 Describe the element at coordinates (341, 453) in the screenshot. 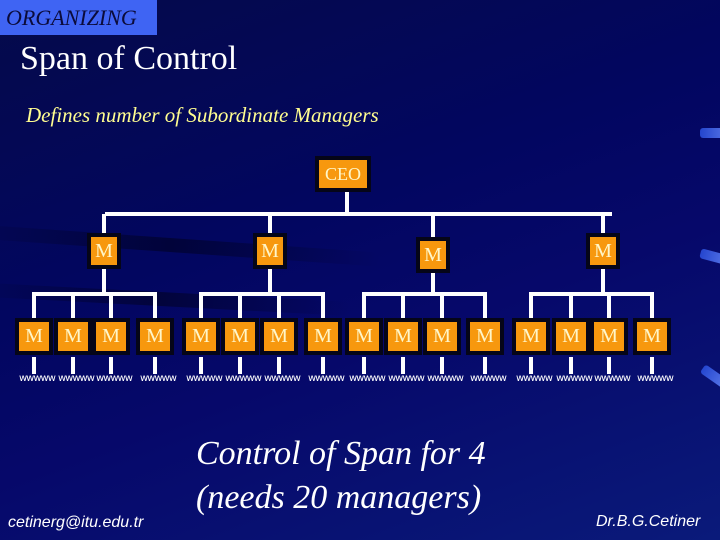

I see `caption-line-1: Control of Span for 4` at that location.